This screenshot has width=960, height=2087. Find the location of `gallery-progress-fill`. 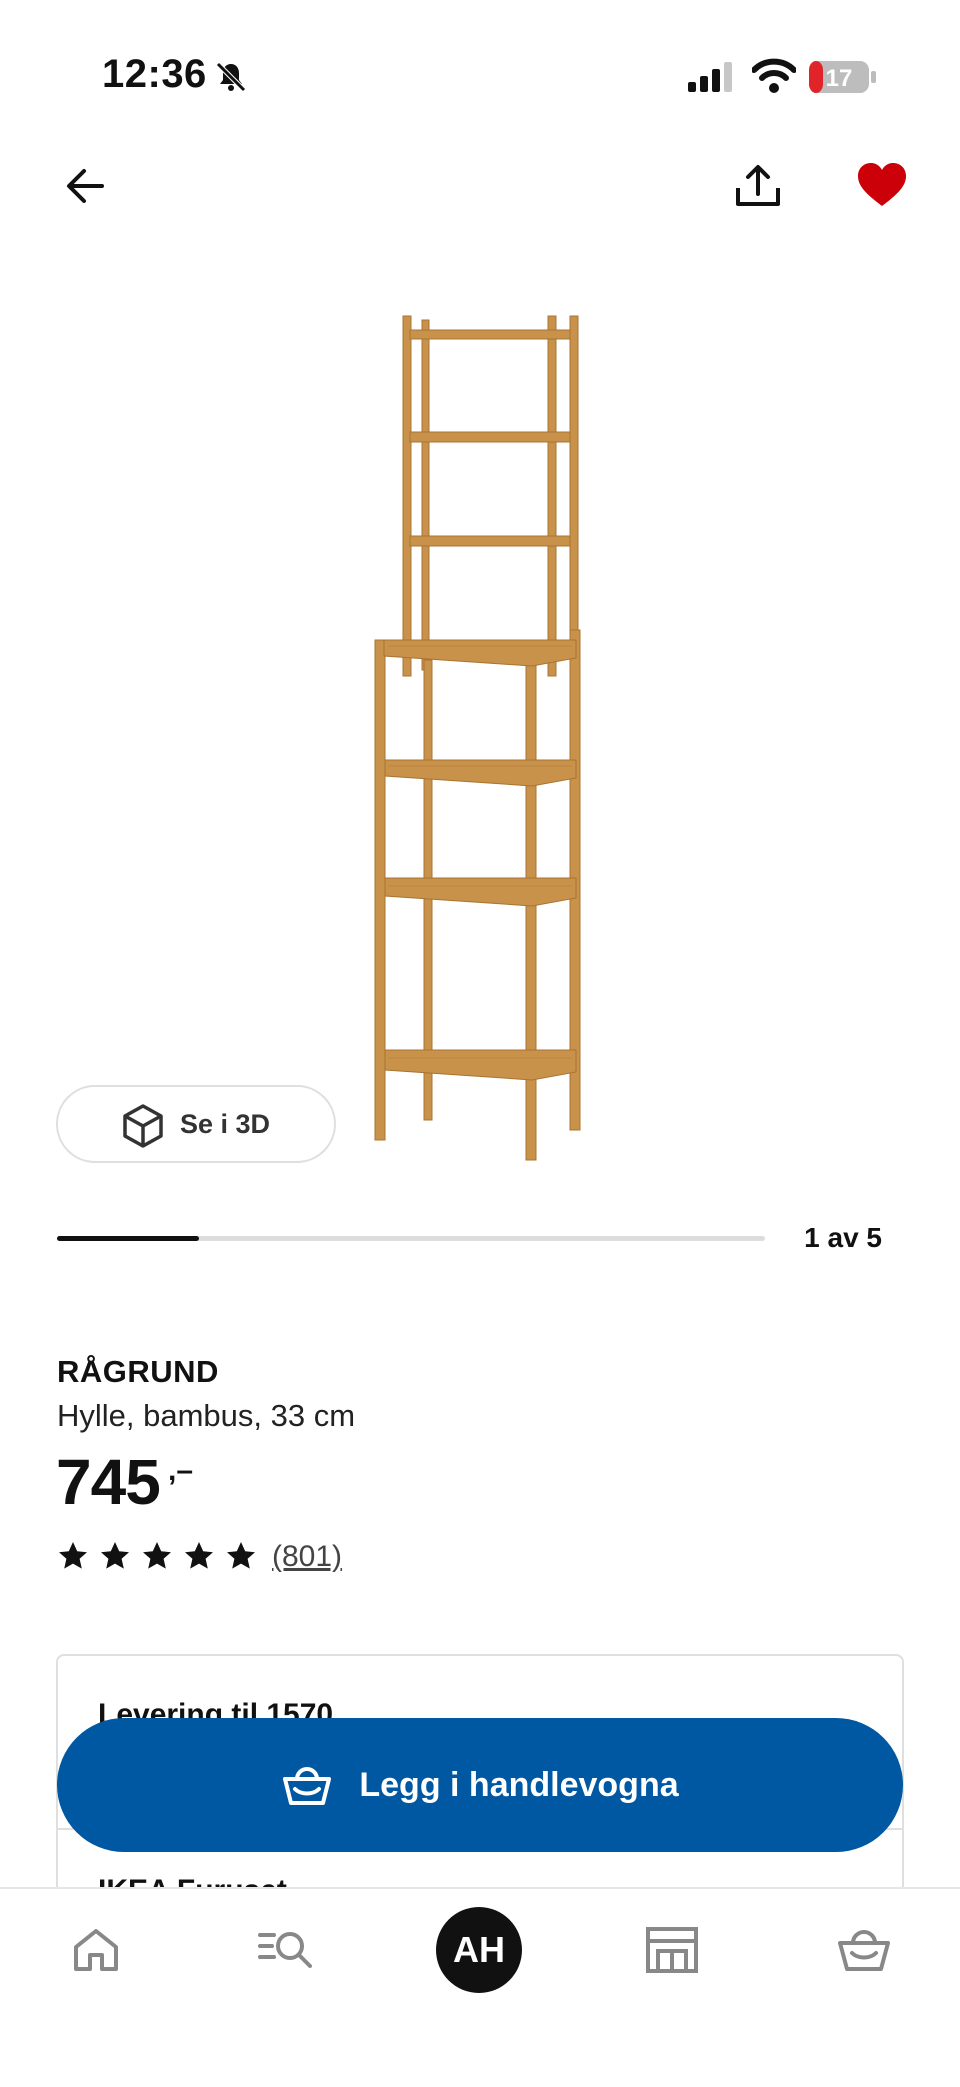

gallery-progress-fill is located at coordinates (128, 1238).